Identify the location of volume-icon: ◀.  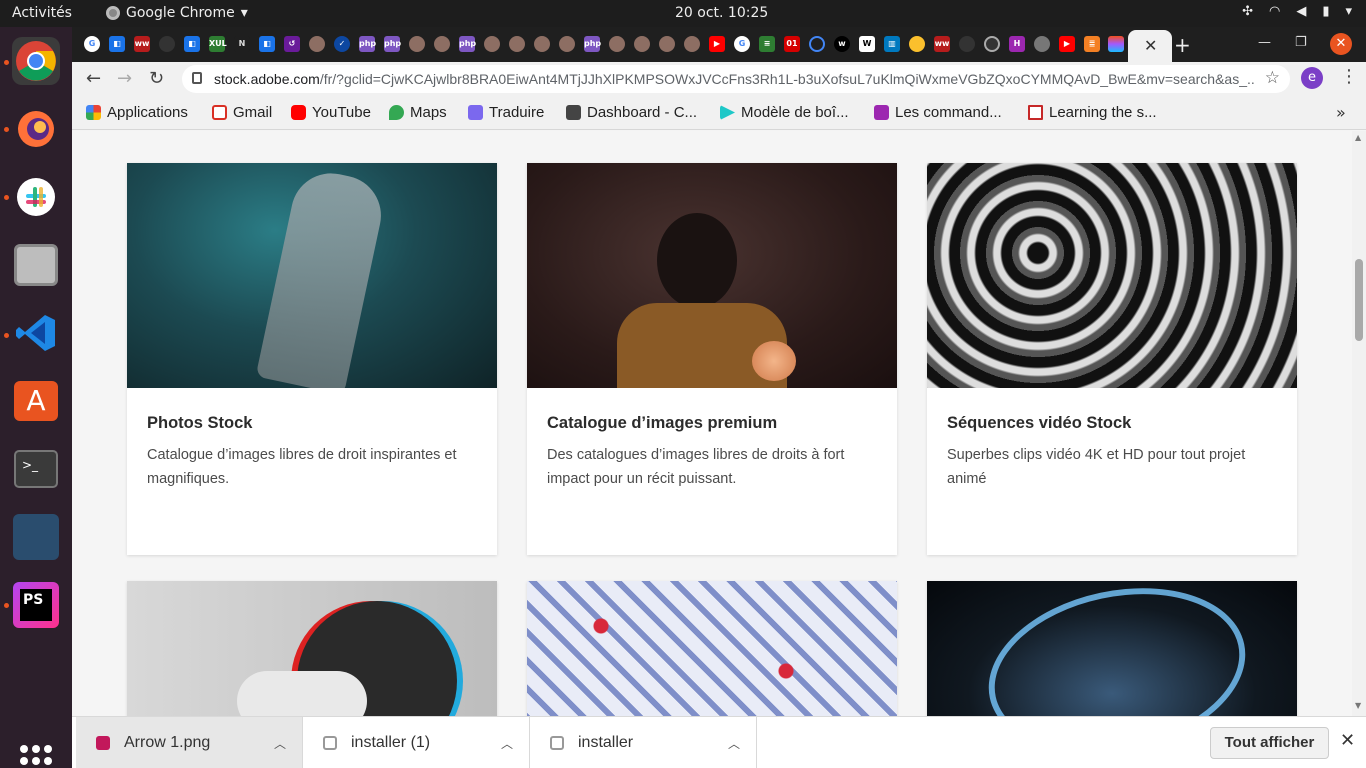
(1301, 11).